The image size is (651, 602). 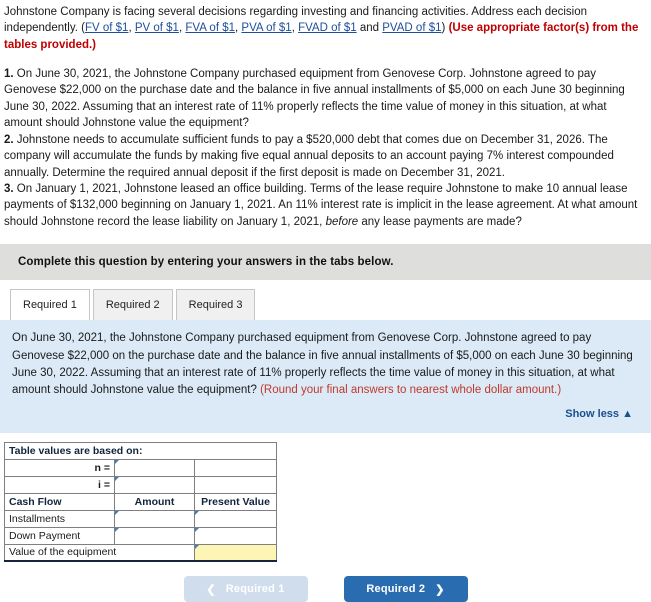 I want to click on table-row-i: i =, so click(x=140, y=484).